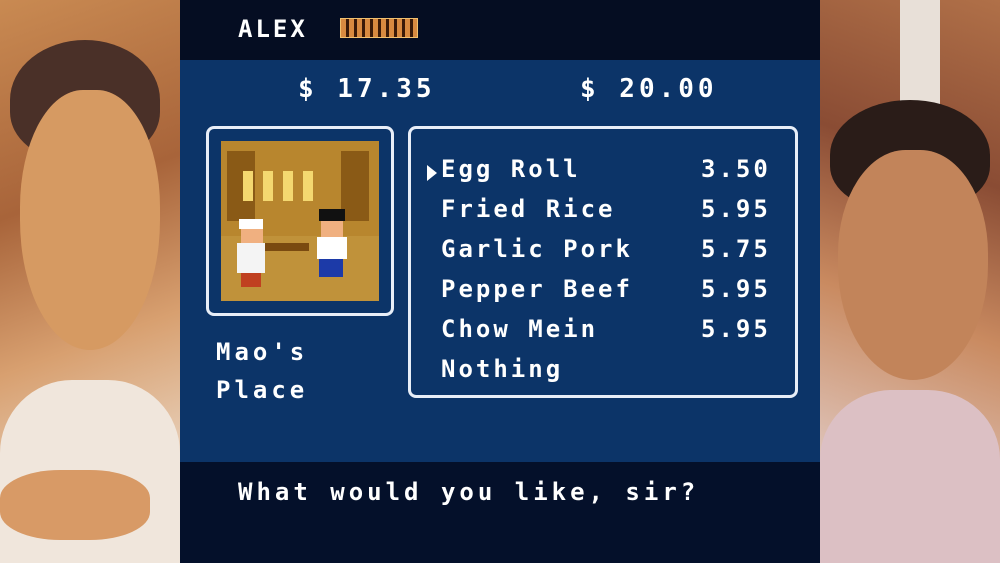 This screenshot has height=563, width=1000. What do you see at coordinates (910, 476) in the screenshot?
I see `right-portrait-shirt` at bounding box center [910, 476].